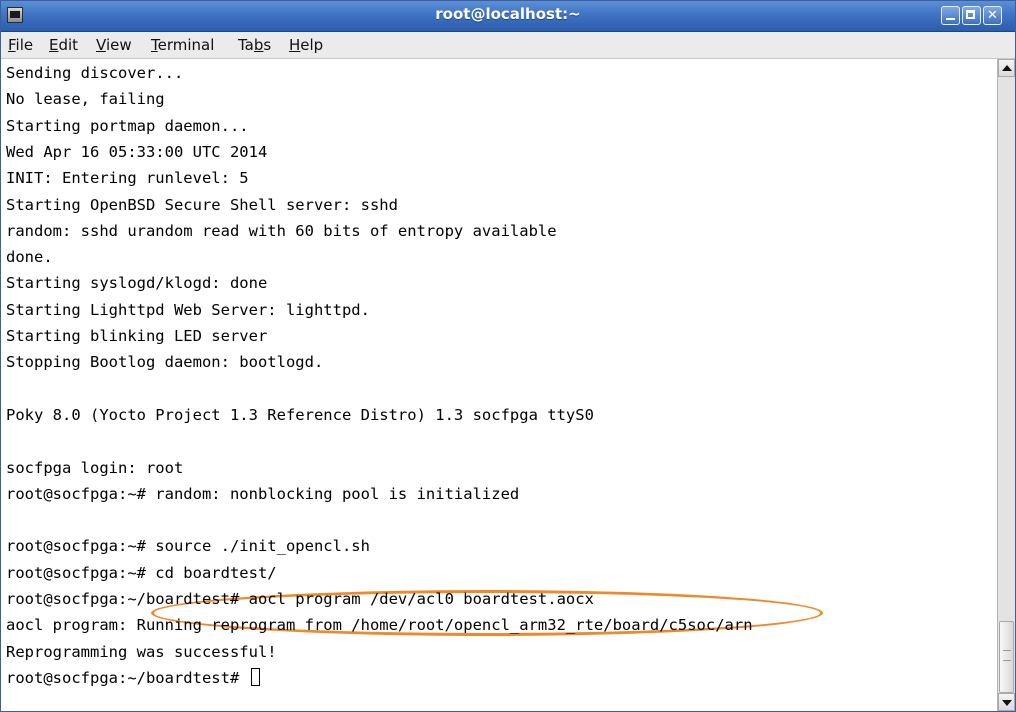 This screenshot has width=1016, height=712. I want to click on minimize-icon, so click(950, 19).